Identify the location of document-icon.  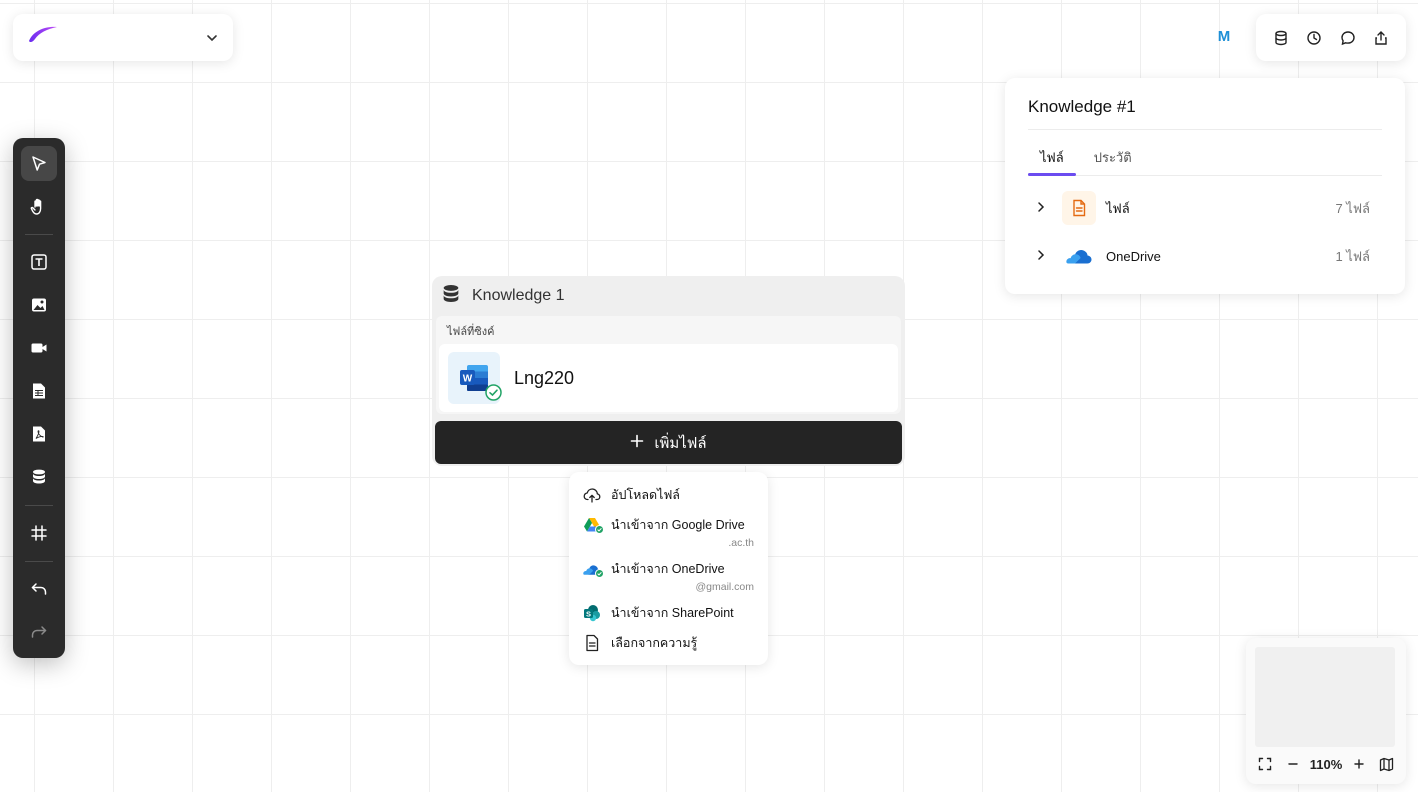
(592, 643).